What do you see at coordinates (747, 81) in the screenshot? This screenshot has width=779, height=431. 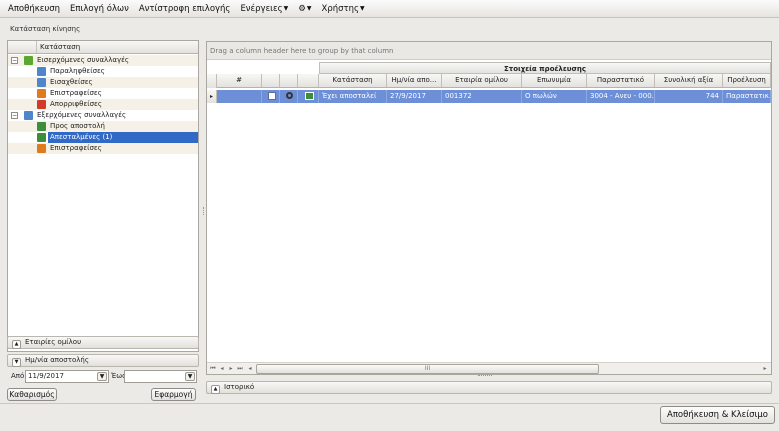 I see `column-header-origin: Προέλευση` at bounding box center [747, 81].